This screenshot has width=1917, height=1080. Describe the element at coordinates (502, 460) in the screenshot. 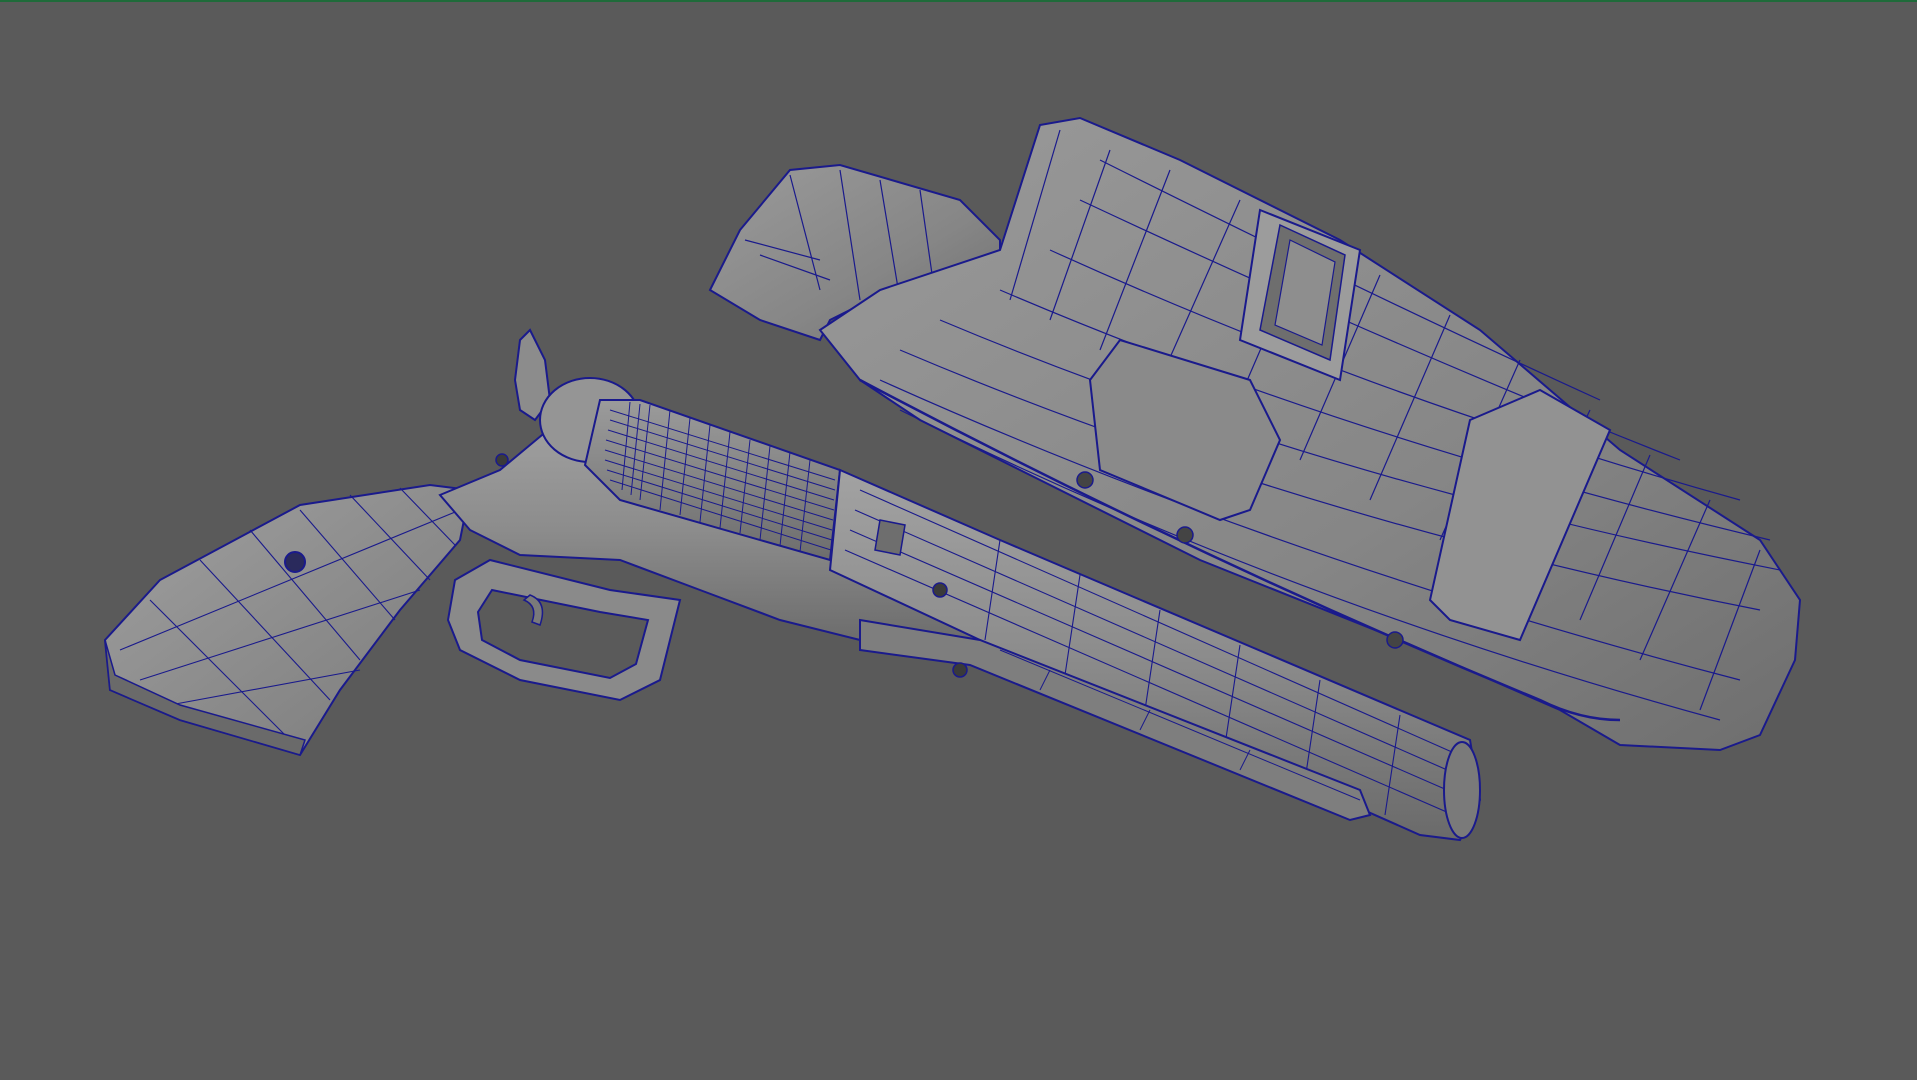

I see `frame-screw` at that location.